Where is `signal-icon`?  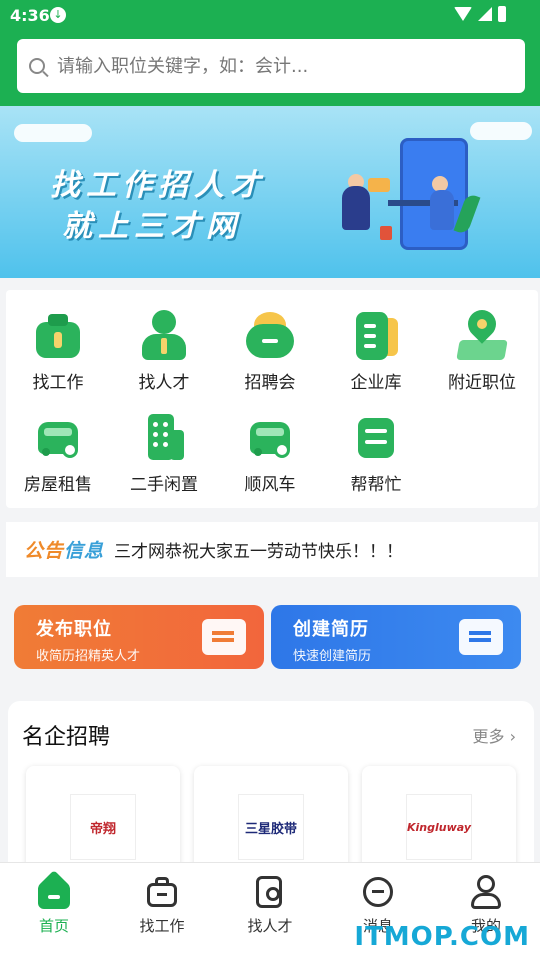 signal-icon is located at coordinates (485, 14).